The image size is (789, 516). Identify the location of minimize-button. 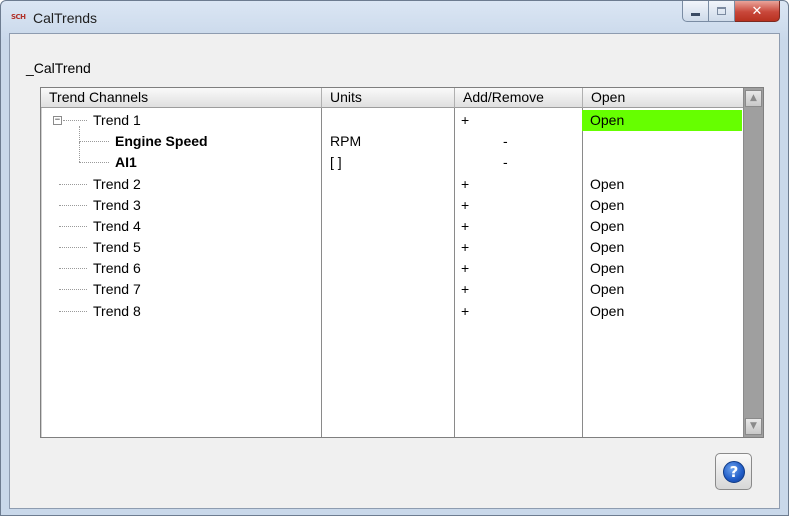
(695, 11).